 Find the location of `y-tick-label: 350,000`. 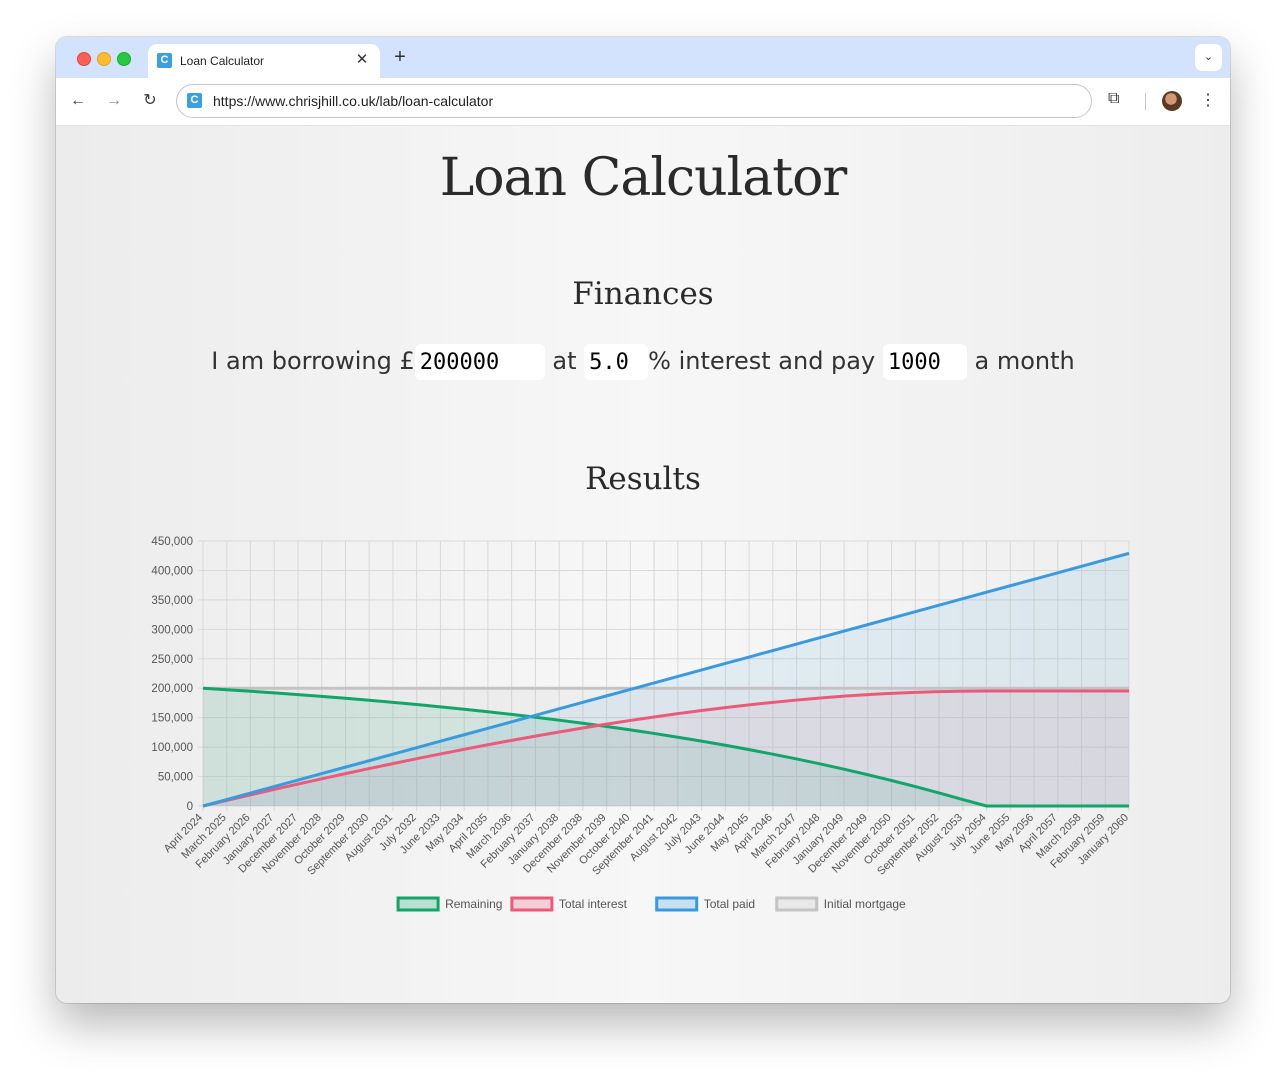

y-tick-label: 350,000 is located at coordinates (172, 601).